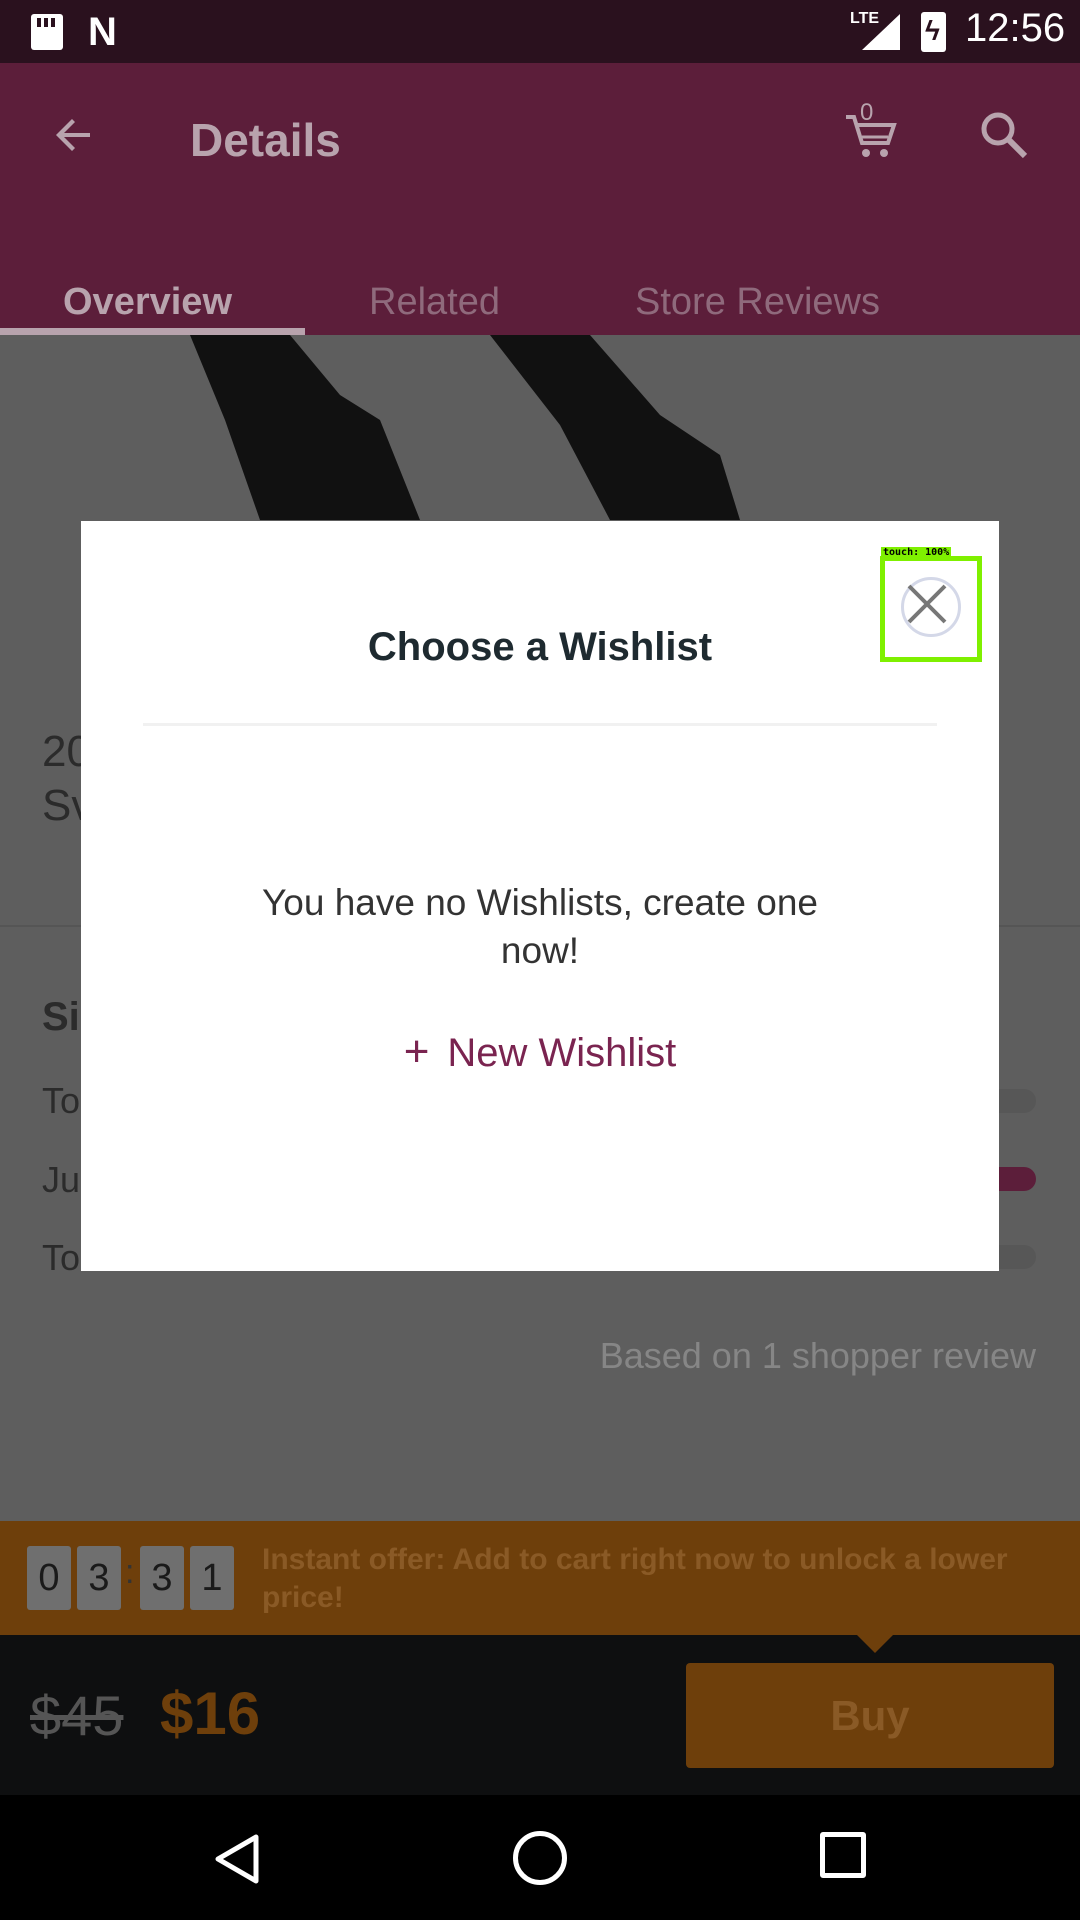  Describe the element at coordinates (867, 112) in the screenshot. I see `cart-count-badge: 0` at that location.